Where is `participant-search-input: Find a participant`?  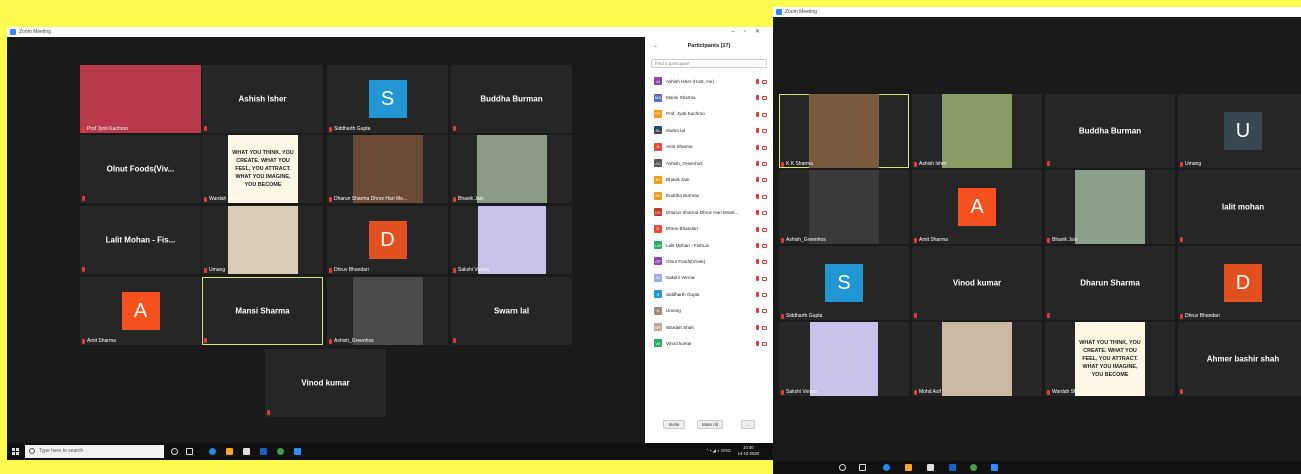 participant-search-input: Find a participant is located at coordinates (709, 63).